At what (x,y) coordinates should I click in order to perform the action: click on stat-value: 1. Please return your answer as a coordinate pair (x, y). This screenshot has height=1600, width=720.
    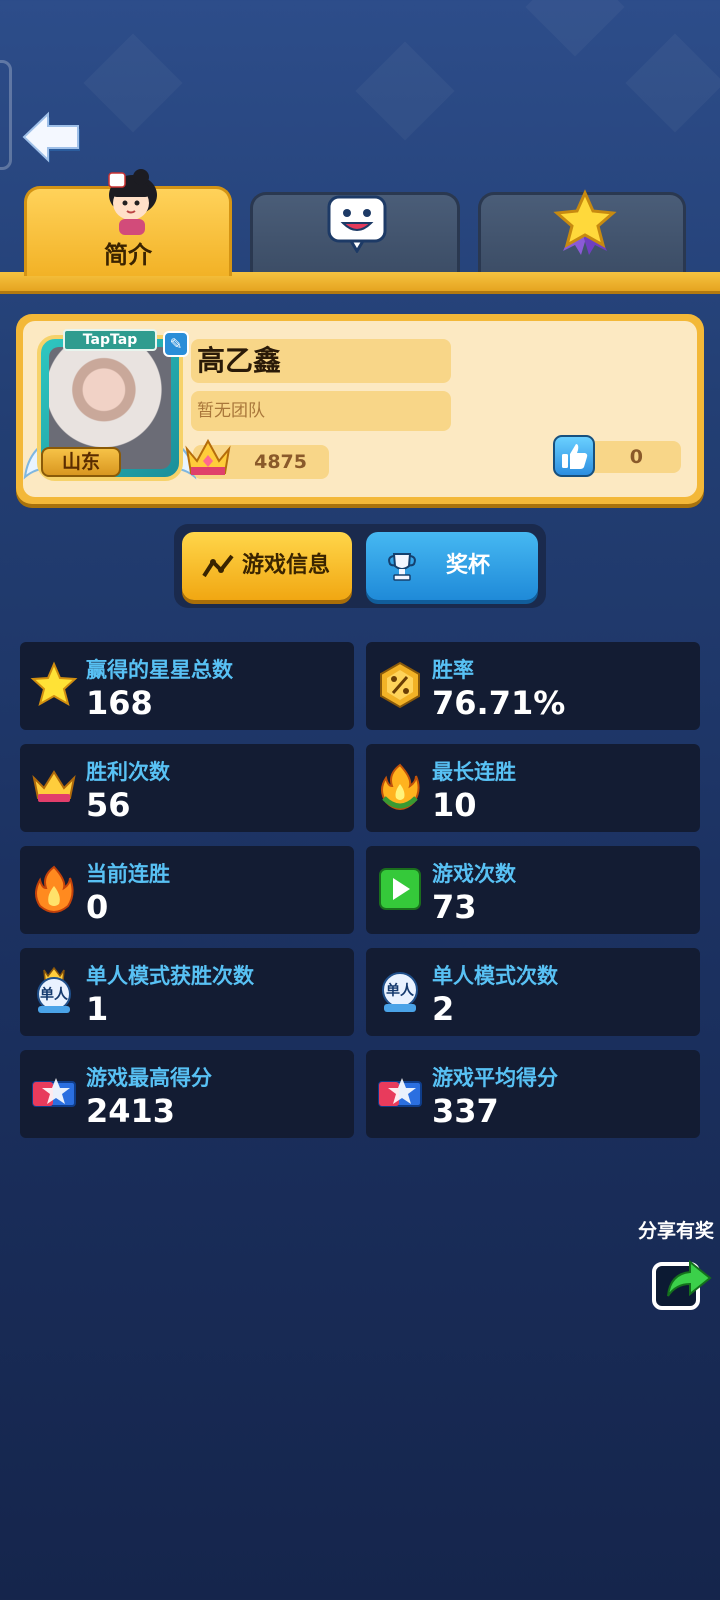
    Looking at the image, I should click on (97, 1009).